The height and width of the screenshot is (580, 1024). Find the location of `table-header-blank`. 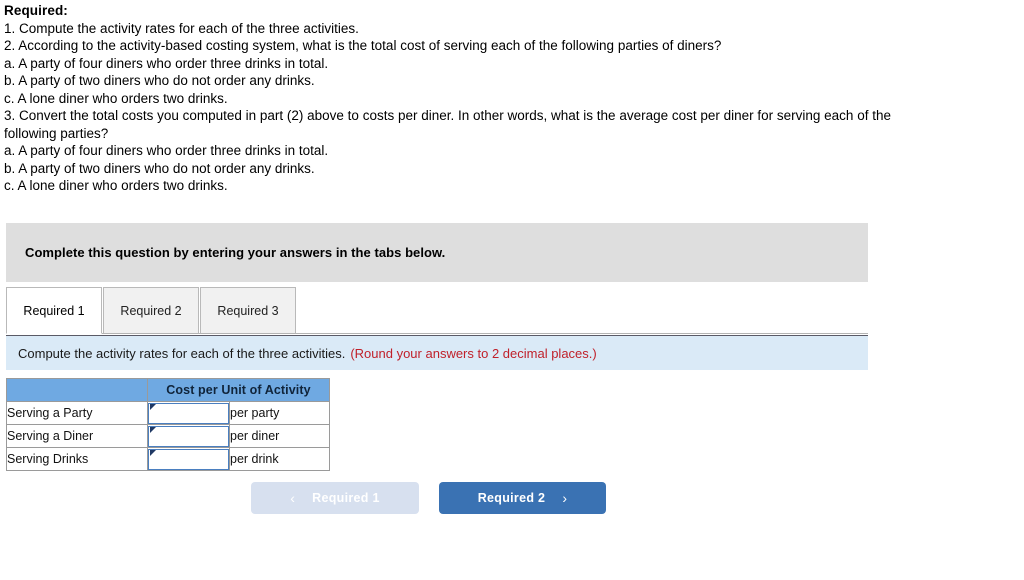

table-header-blank is located at coordinates (77, 390).